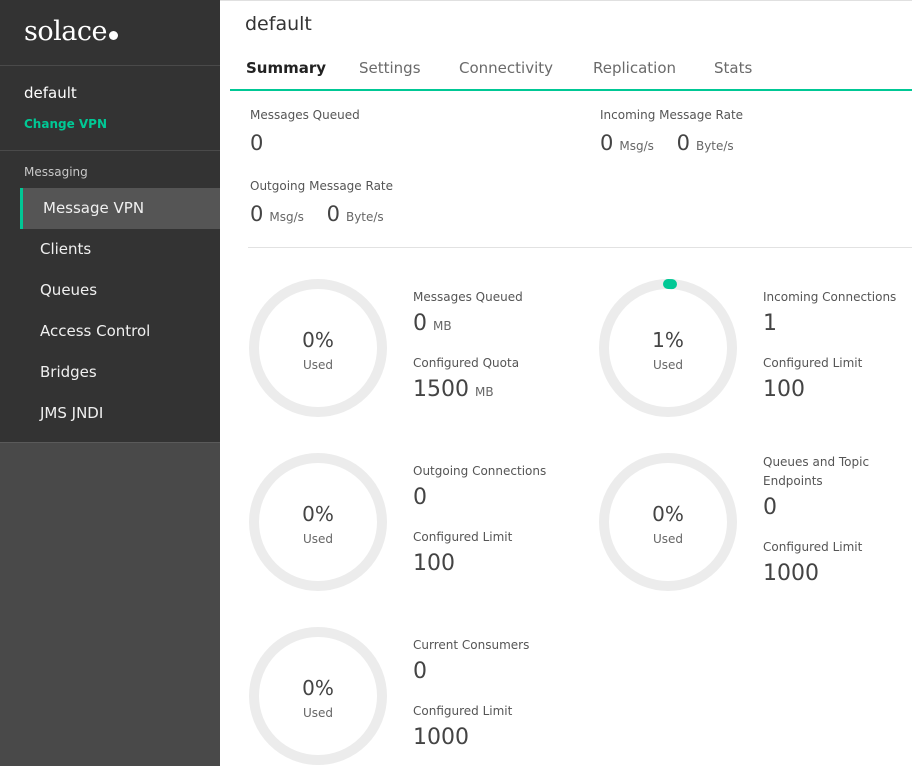 This screenshot has height=767, width=912. I want to click on endpoints-gauge: 0% Used, so click(668, 522).